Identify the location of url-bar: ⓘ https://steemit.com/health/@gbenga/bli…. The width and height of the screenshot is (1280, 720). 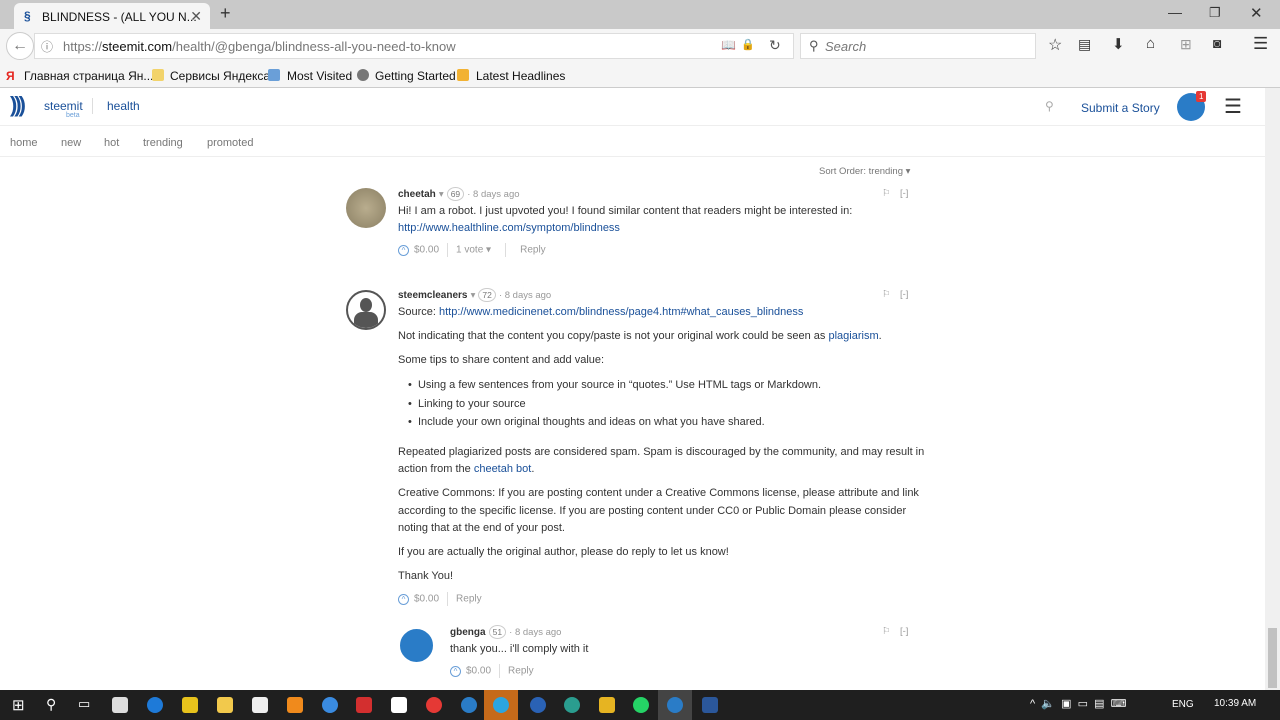
(414, 46).